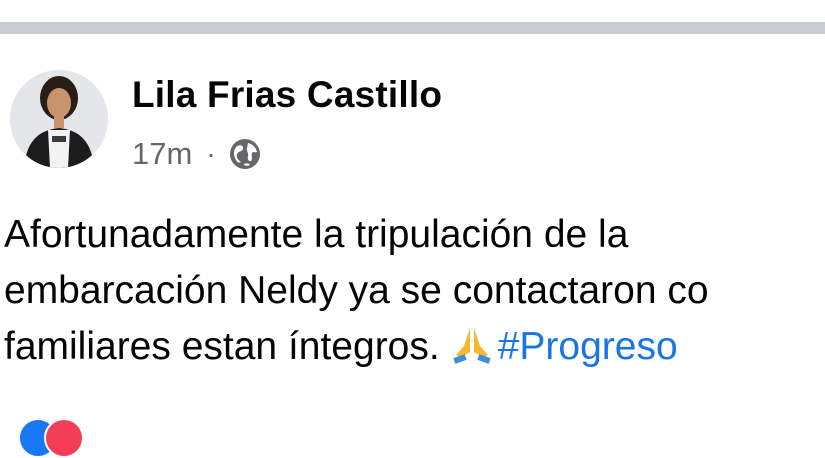 The height and width of the screenshot is (458, 825). What do you see at coordinates (356, 290) in the screenshot?
I see `post-line-2: embarcación Neldy ya se contactaron co` at bounding box center [356, 290].